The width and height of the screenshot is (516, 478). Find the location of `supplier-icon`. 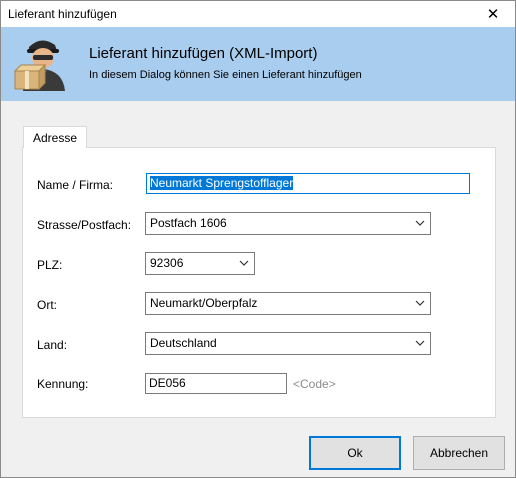

supplier-icon is located at coordinates (39, 65).